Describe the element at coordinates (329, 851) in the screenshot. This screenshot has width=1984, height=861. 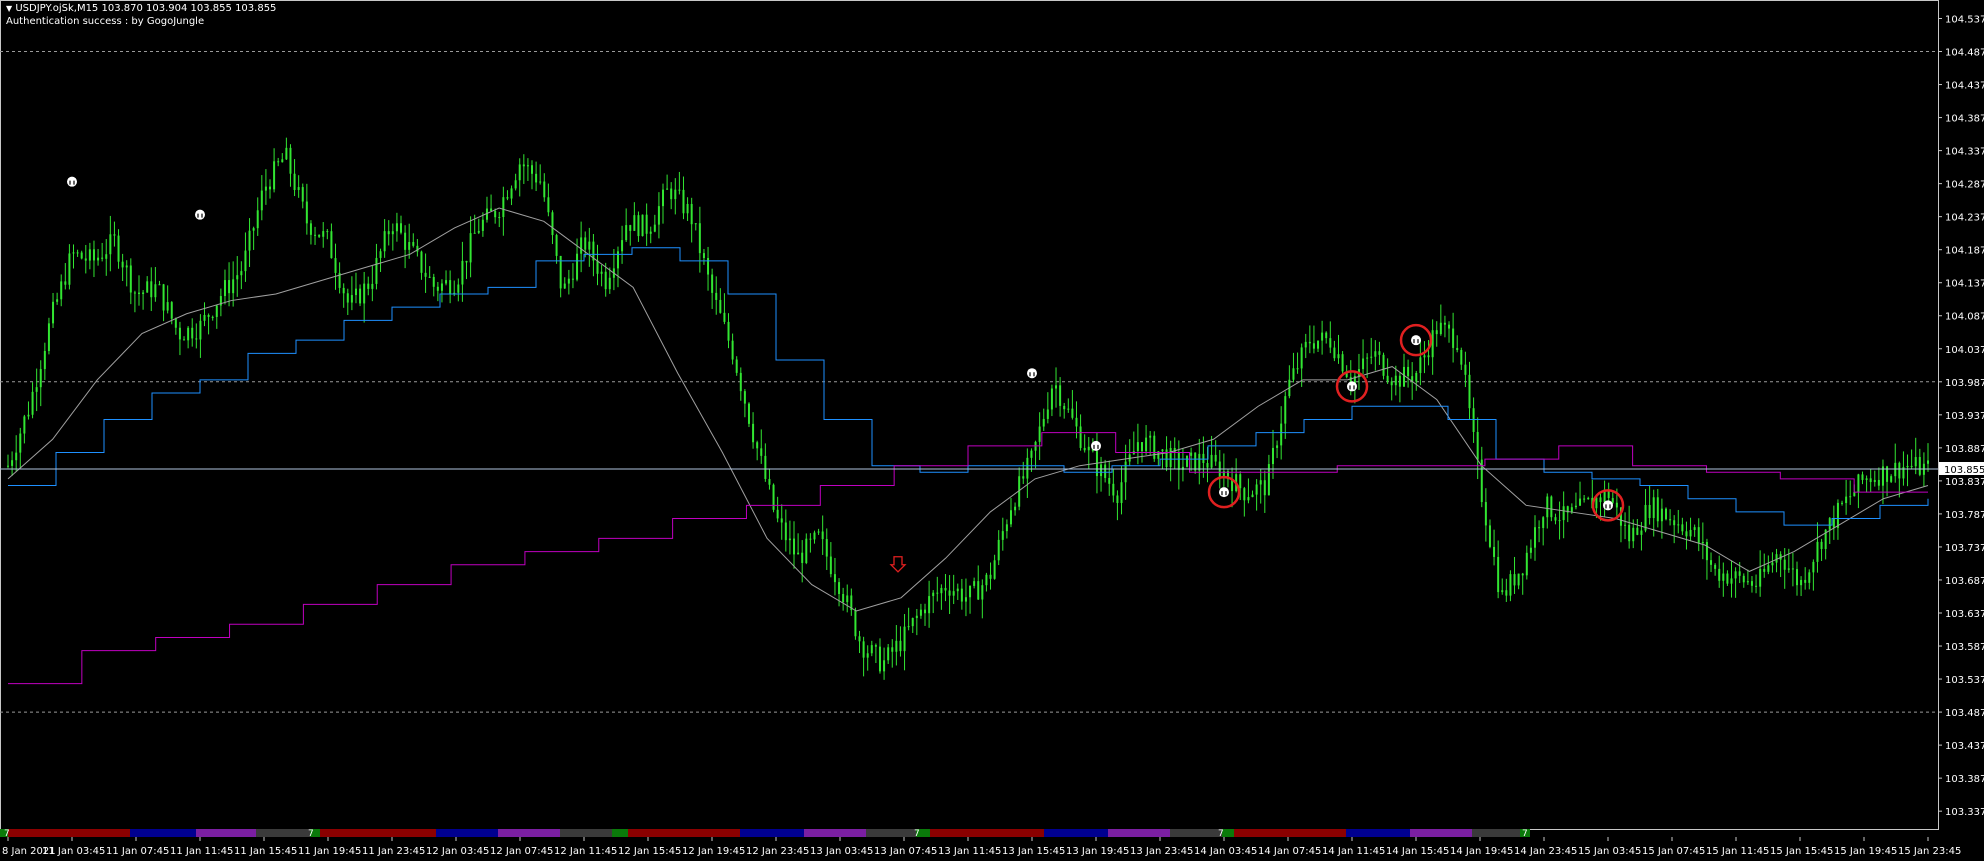
I see `time-tick-label: 11 Jan 19:45` at that location.